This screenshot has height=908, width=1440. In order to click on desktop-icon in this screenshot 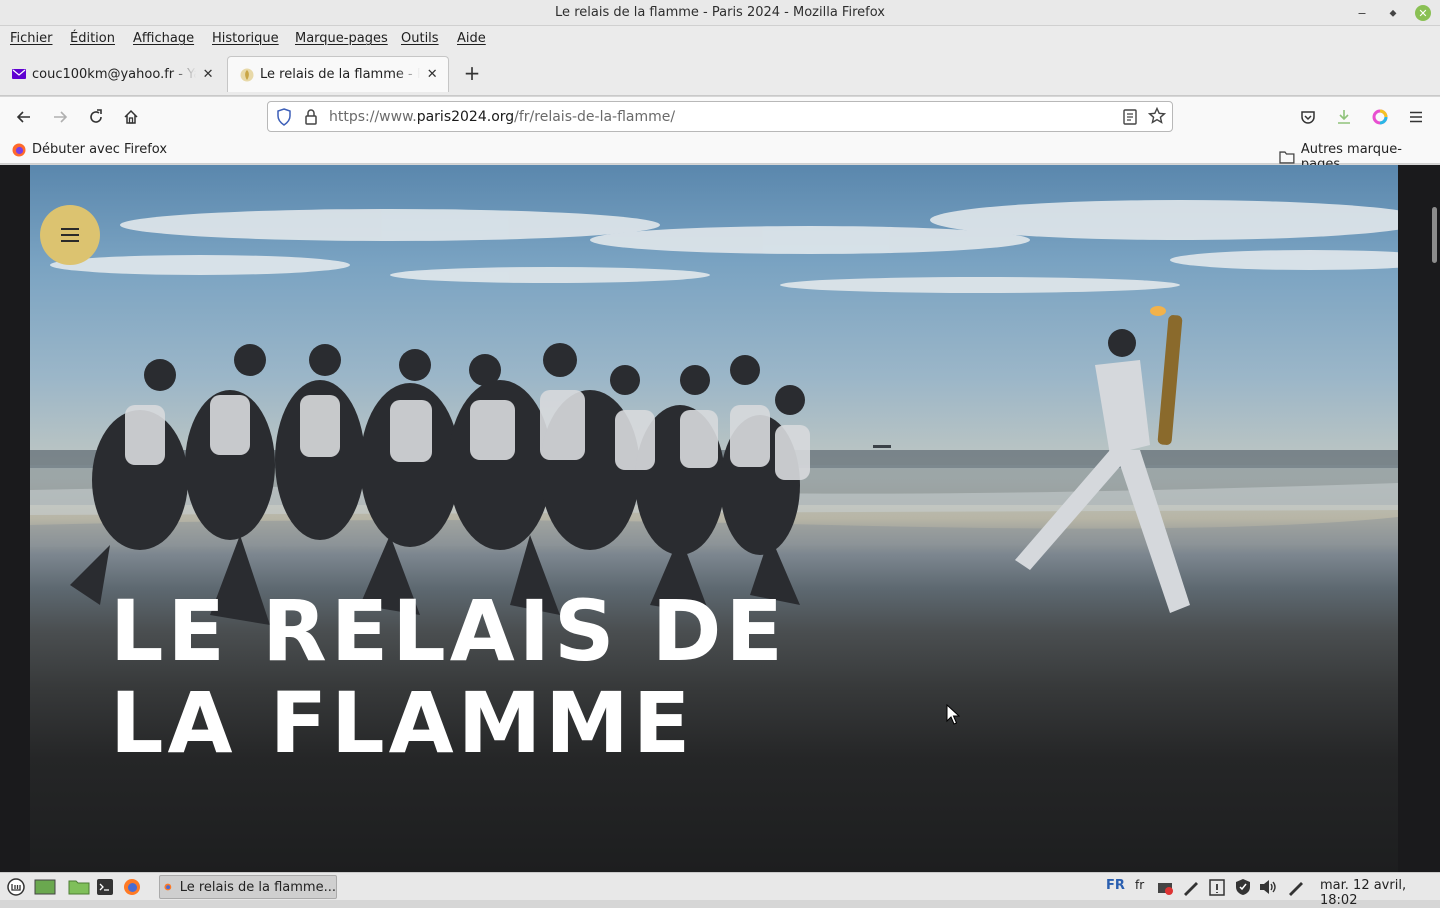, I will do `click(45, 887)`.